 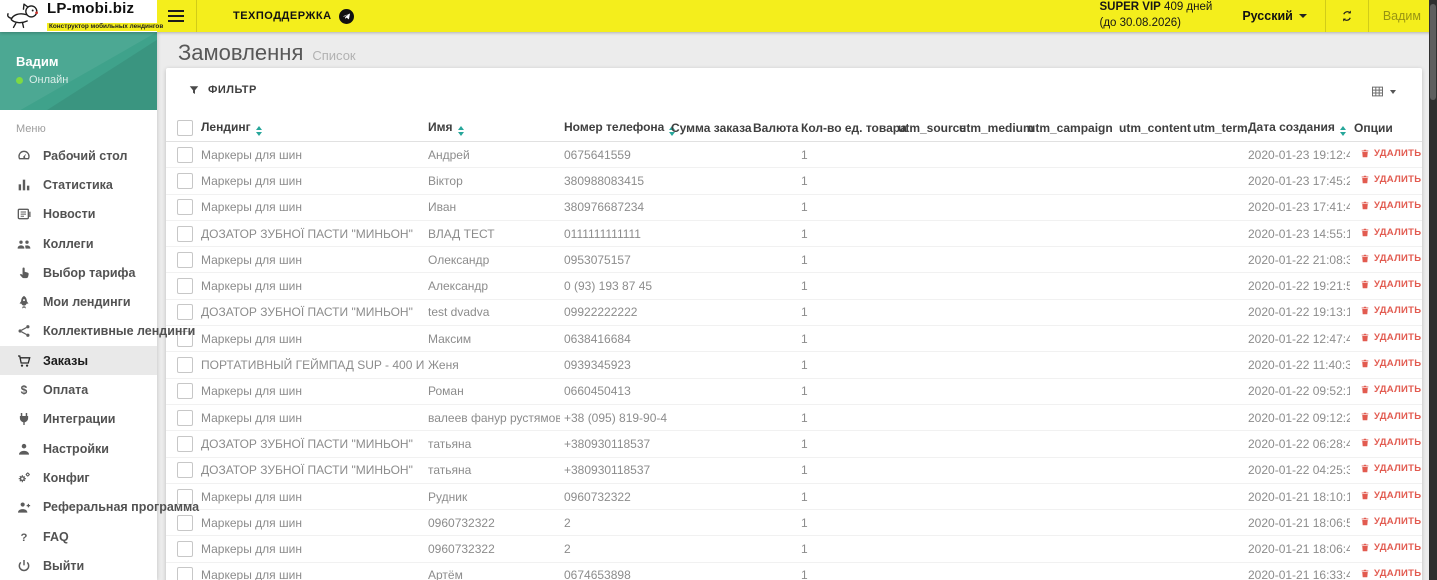 I want to click on page-scrollbar, so click(x=1433, y=290).